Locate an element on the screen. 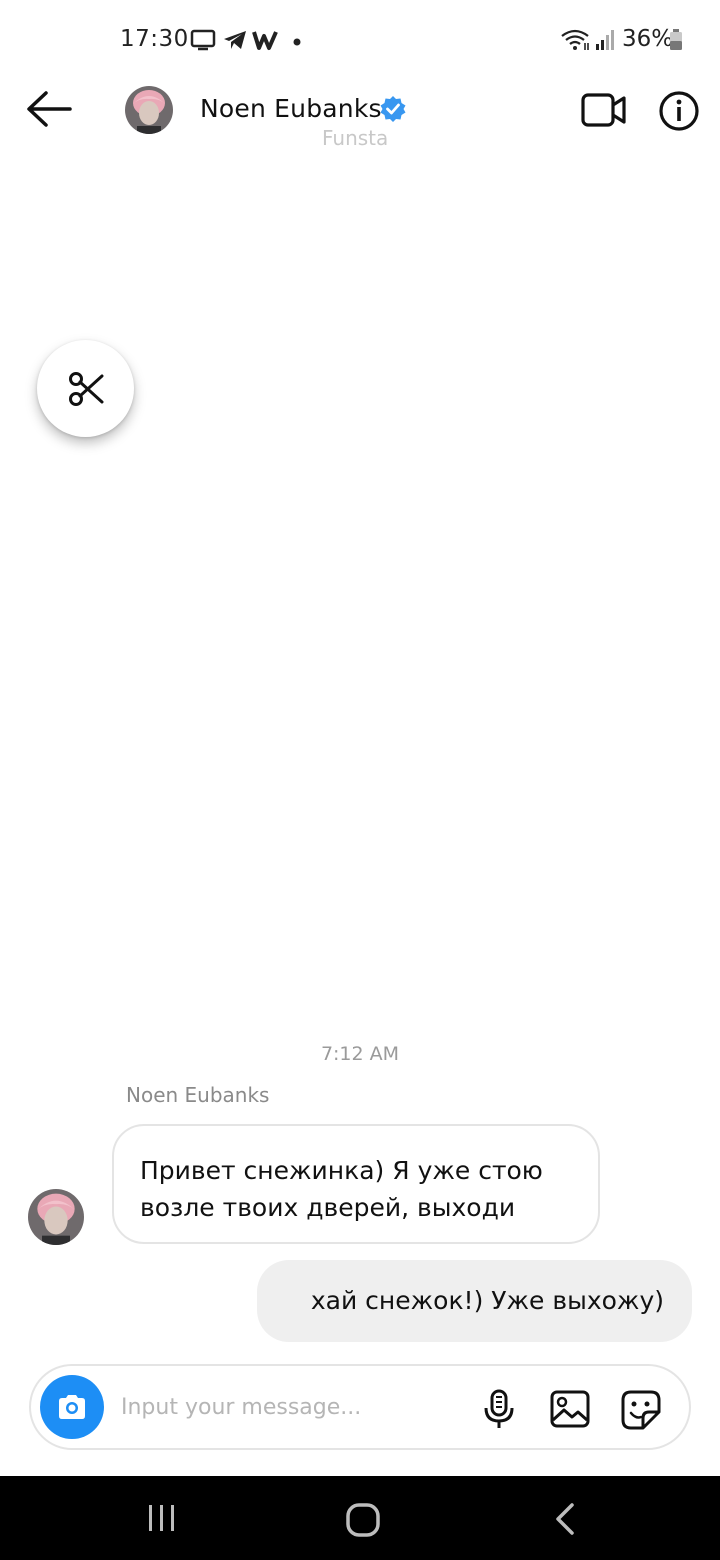 The height and width of the screenshot is (1560, 720). status-time: 17:30 is located at coordinates (154, 39).